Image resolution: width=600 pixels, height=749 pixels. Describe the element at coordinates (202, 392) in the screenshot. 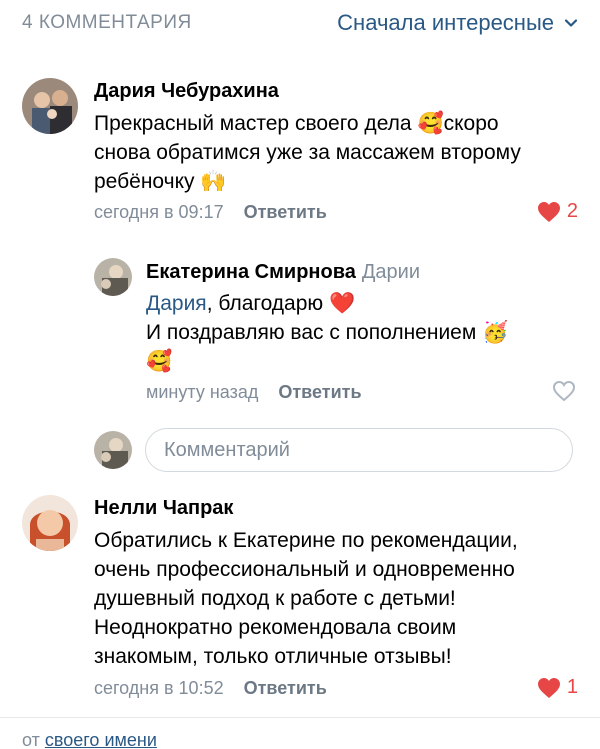

I see `comment-time: минуту назад` at that location.